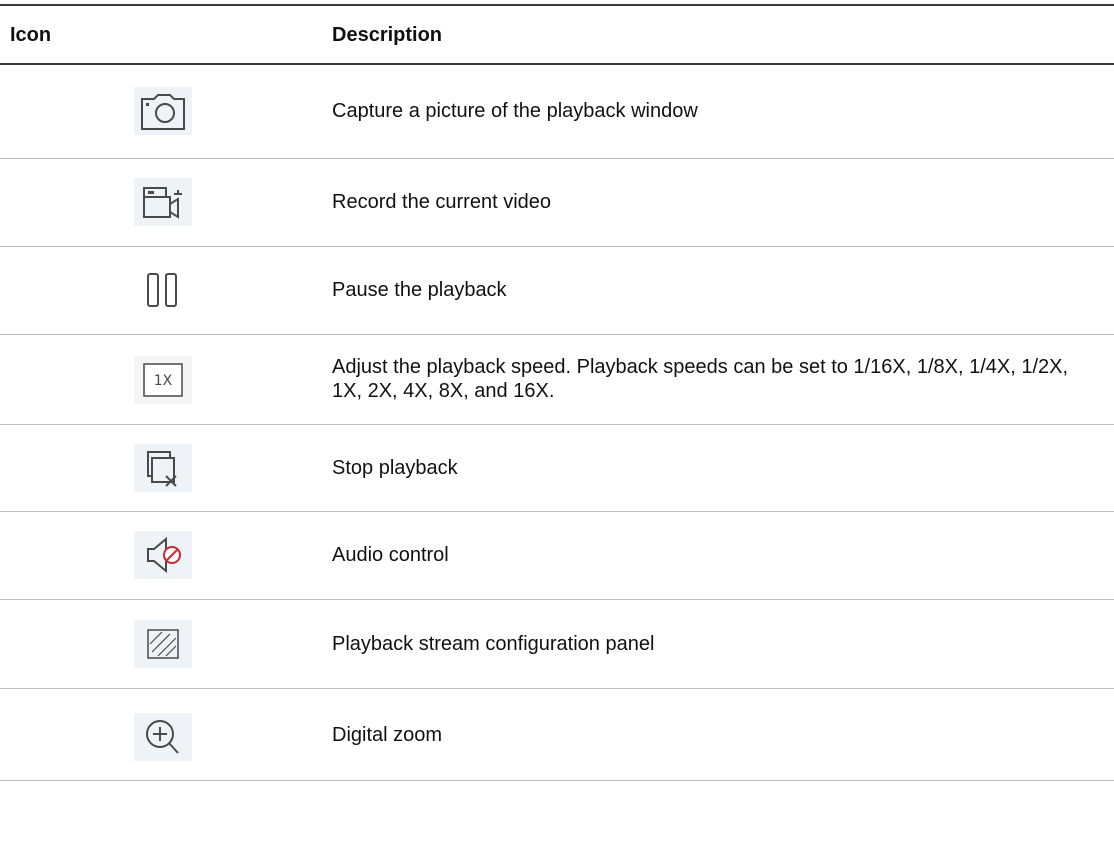 The image size is (1114, 852). Describe the element at coordinates (163, 737) in the screenshot. I see `digital-zoom-icon` at that location.